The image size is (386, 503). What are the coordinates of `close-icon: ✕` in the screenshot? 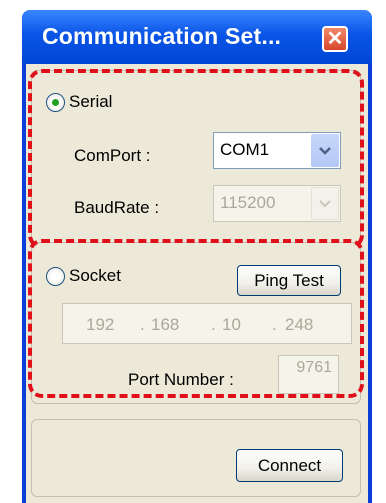 It's located at (335, 39).